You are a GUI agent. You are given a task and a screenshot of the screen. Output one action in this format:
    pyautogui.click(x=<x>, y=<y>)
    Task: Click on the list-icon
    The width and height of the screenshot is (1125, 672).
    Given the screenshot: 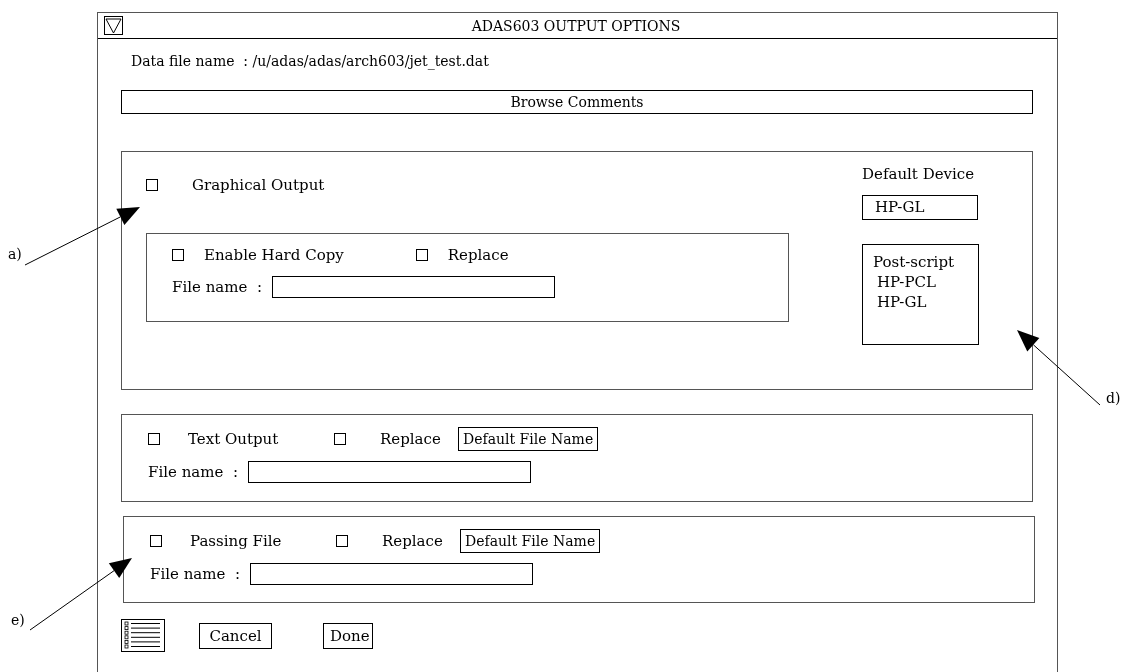 What is the action you would take?
    pyautogui.click(x=143, y=635)
    